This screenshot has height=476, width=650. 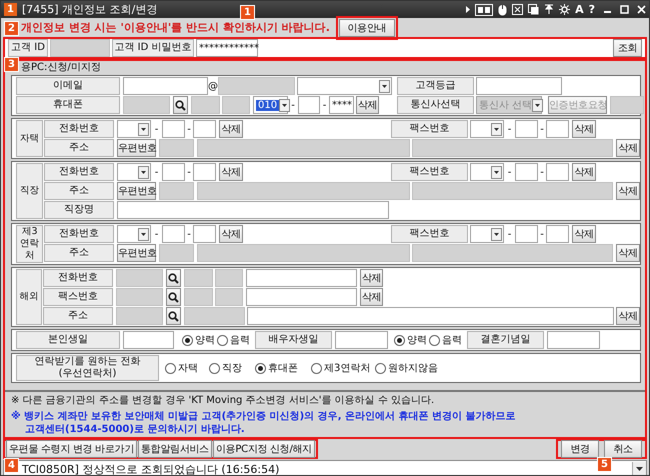 What do you see at coordinates (624, 9) in the screenshot?
I see `maximize-icon` at bounding box center [624, 9].